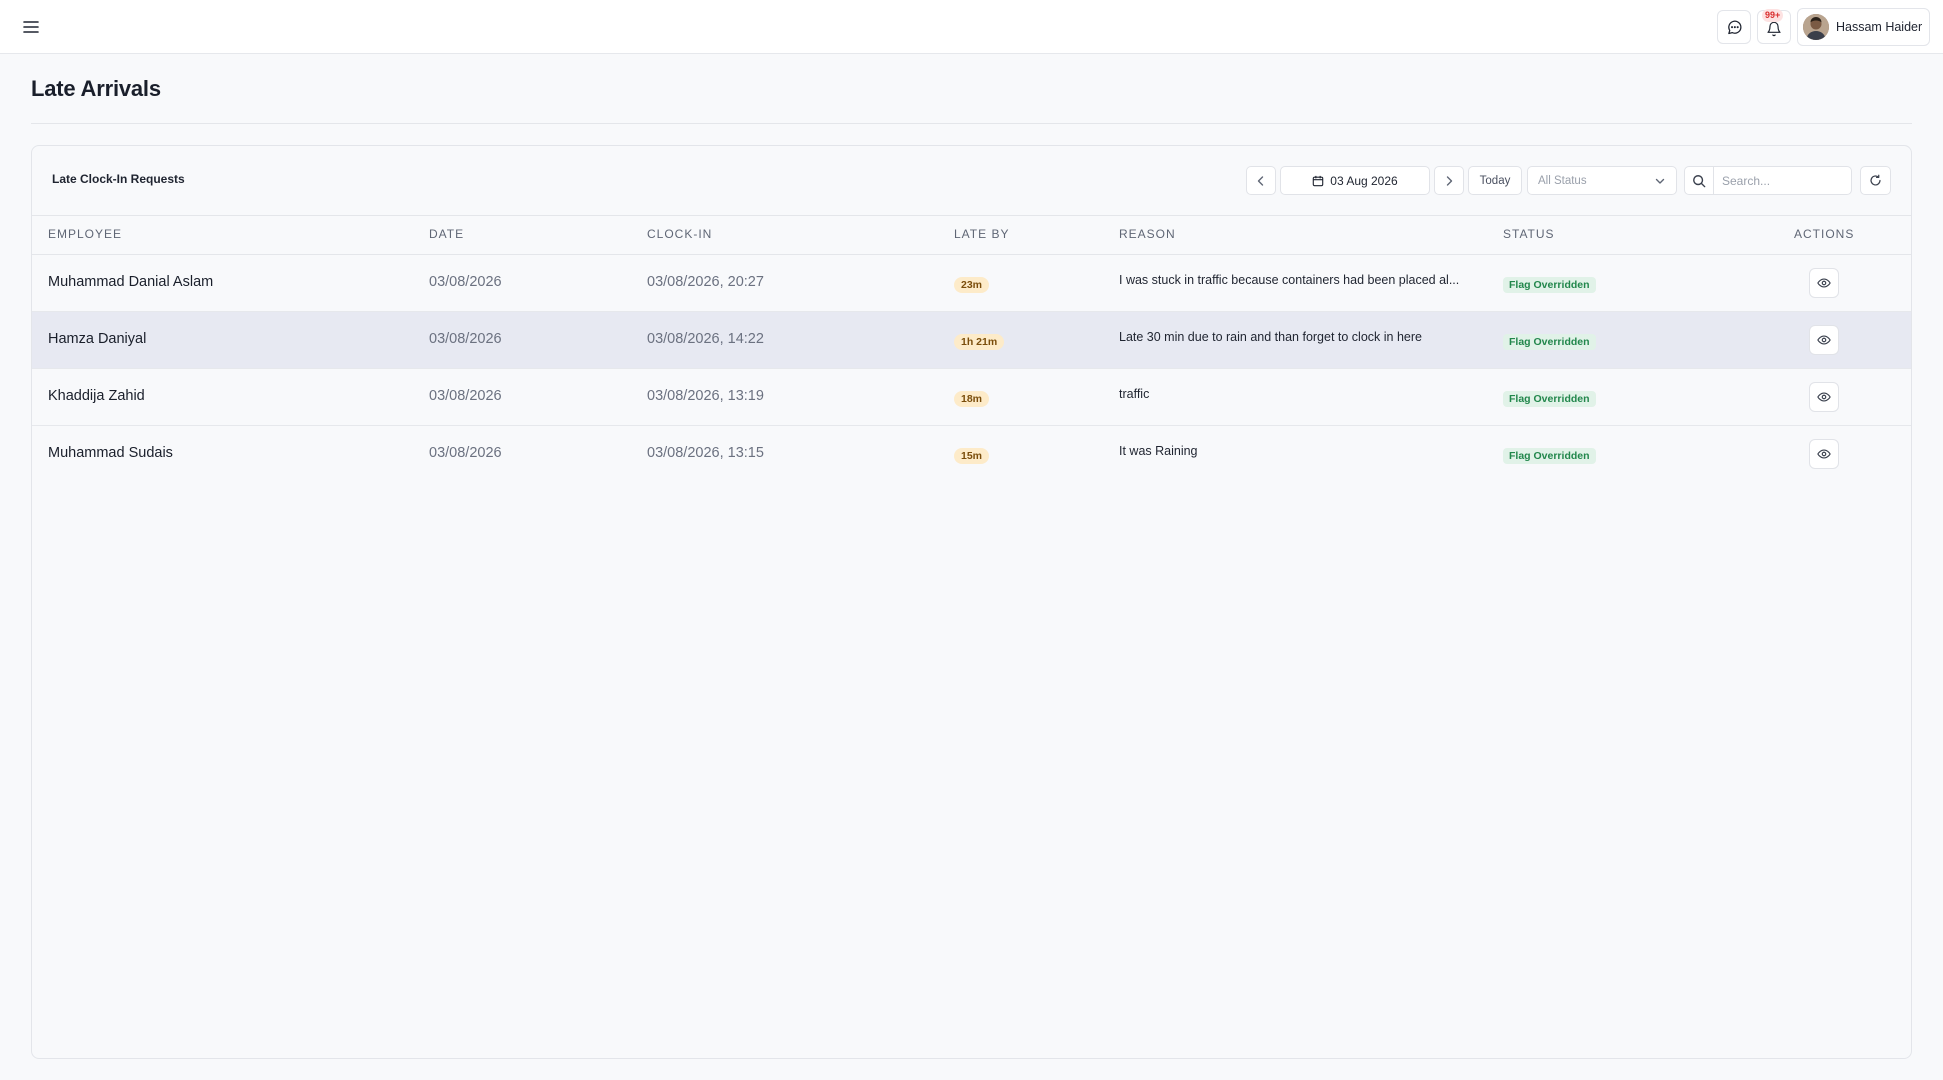 This screenshot has height=1080, width=1943. I want to click on search-input, so click(1779, 180).